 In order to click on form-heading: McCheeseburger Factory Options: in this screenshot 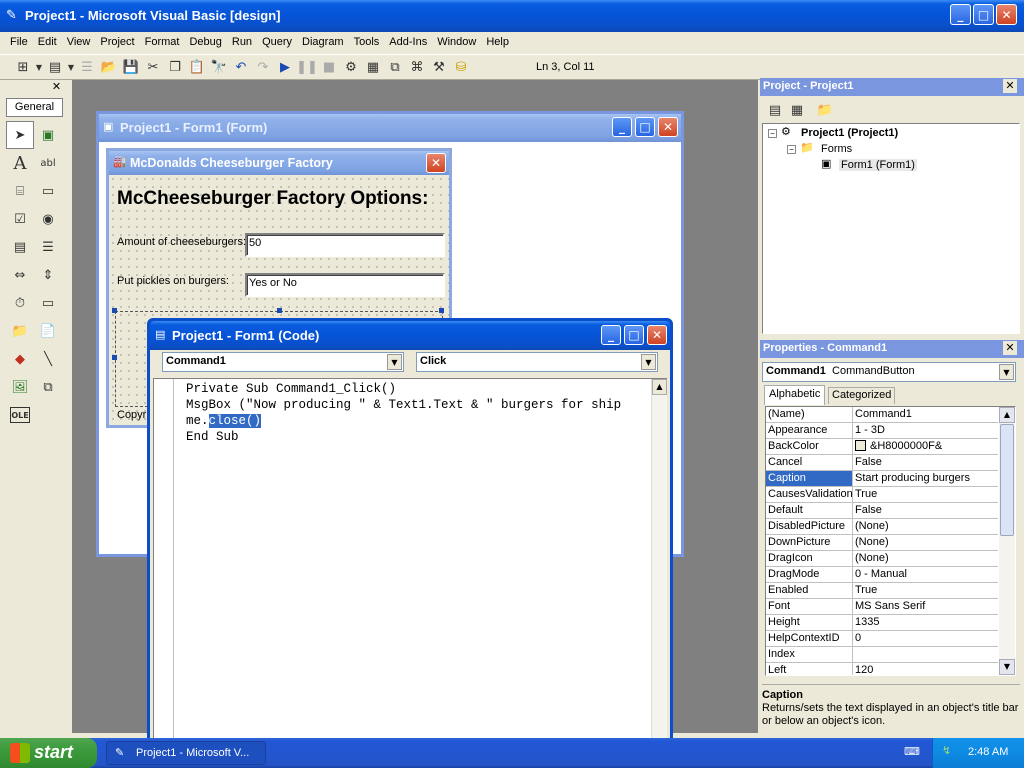, I will do `click(272, 199)`.